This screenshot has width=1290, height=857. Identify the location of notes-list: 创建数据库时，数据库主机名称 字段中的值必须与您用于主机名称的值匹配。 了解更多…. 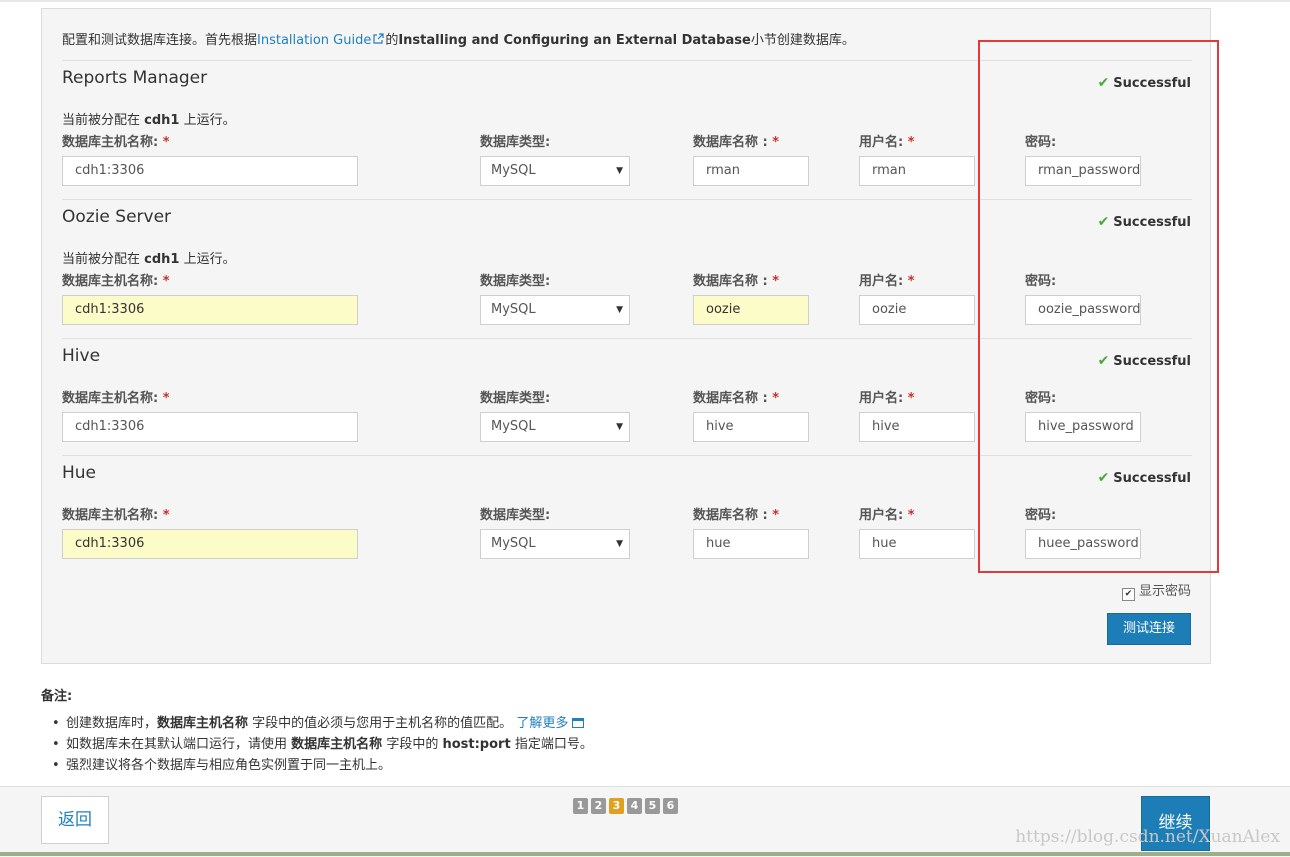
(322, 744).